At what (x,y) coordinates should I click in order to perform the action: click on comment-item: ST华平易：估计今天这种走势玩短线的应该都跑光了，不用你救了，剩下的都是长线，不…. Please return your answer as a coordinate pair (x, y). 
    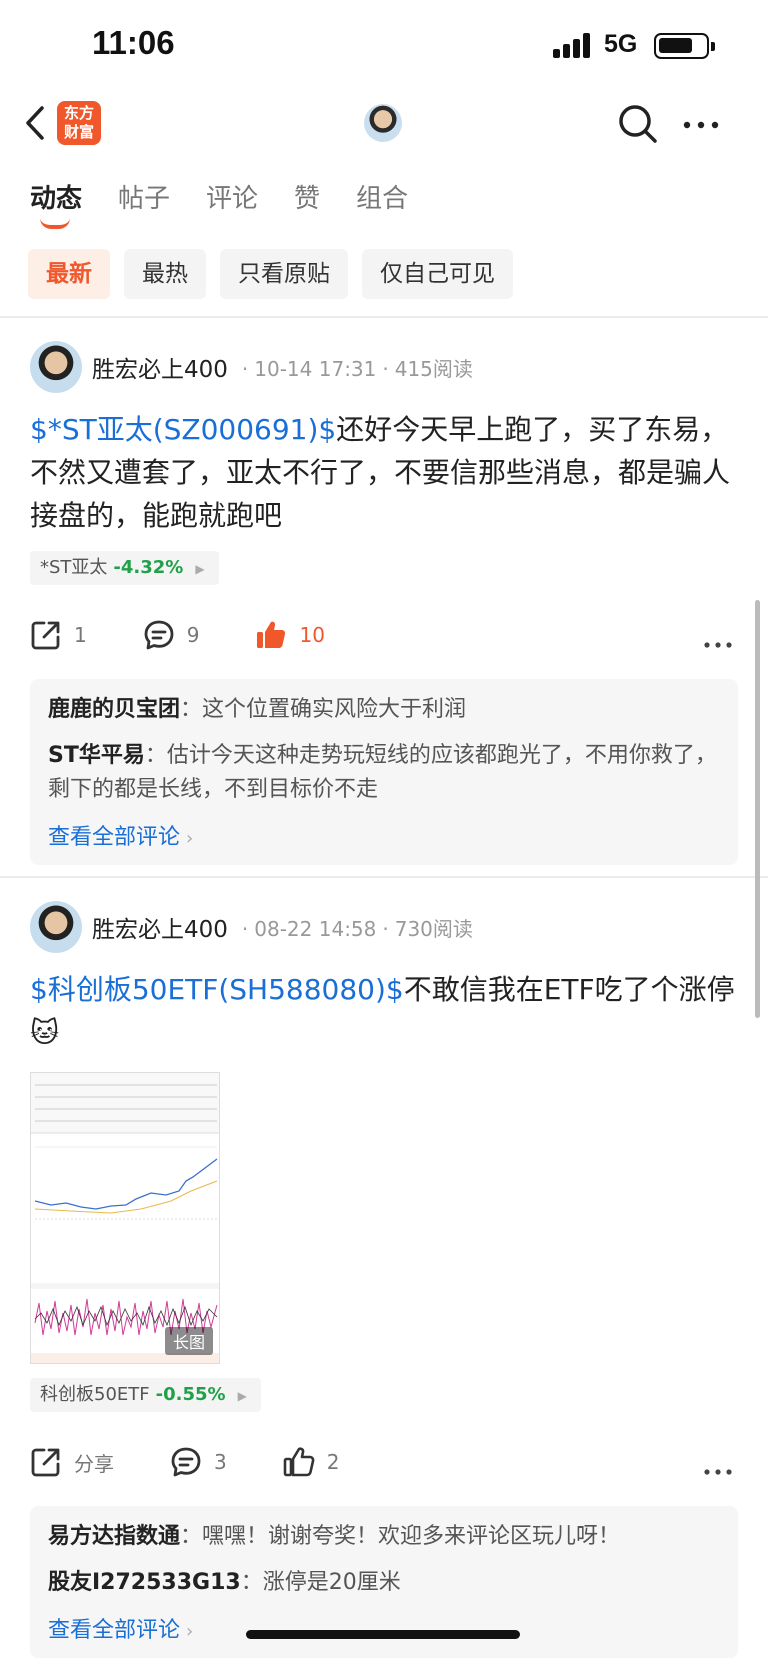
    Looking at the image, I should click on (382, 772).